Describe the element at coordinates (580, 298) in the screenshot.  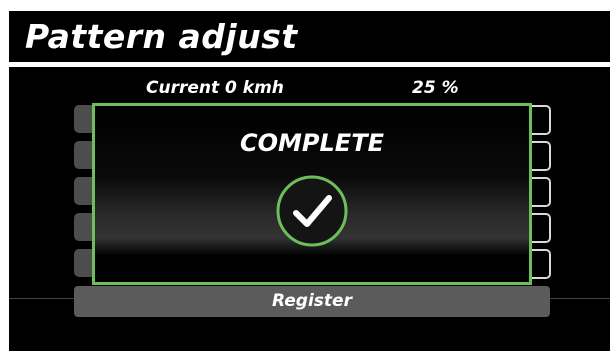
I see `footer-divider-right` at that location.